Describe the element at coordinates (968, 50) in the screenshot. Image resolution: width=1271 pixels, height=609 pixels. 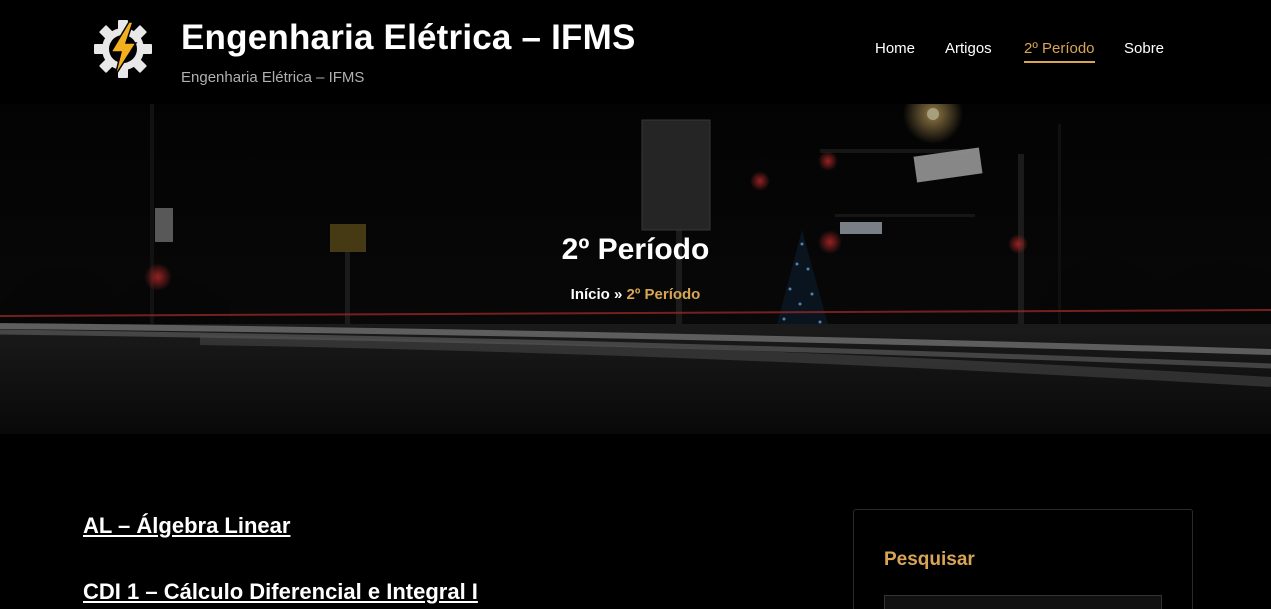
I see `nav-item-artigos: Artigos` at that location.